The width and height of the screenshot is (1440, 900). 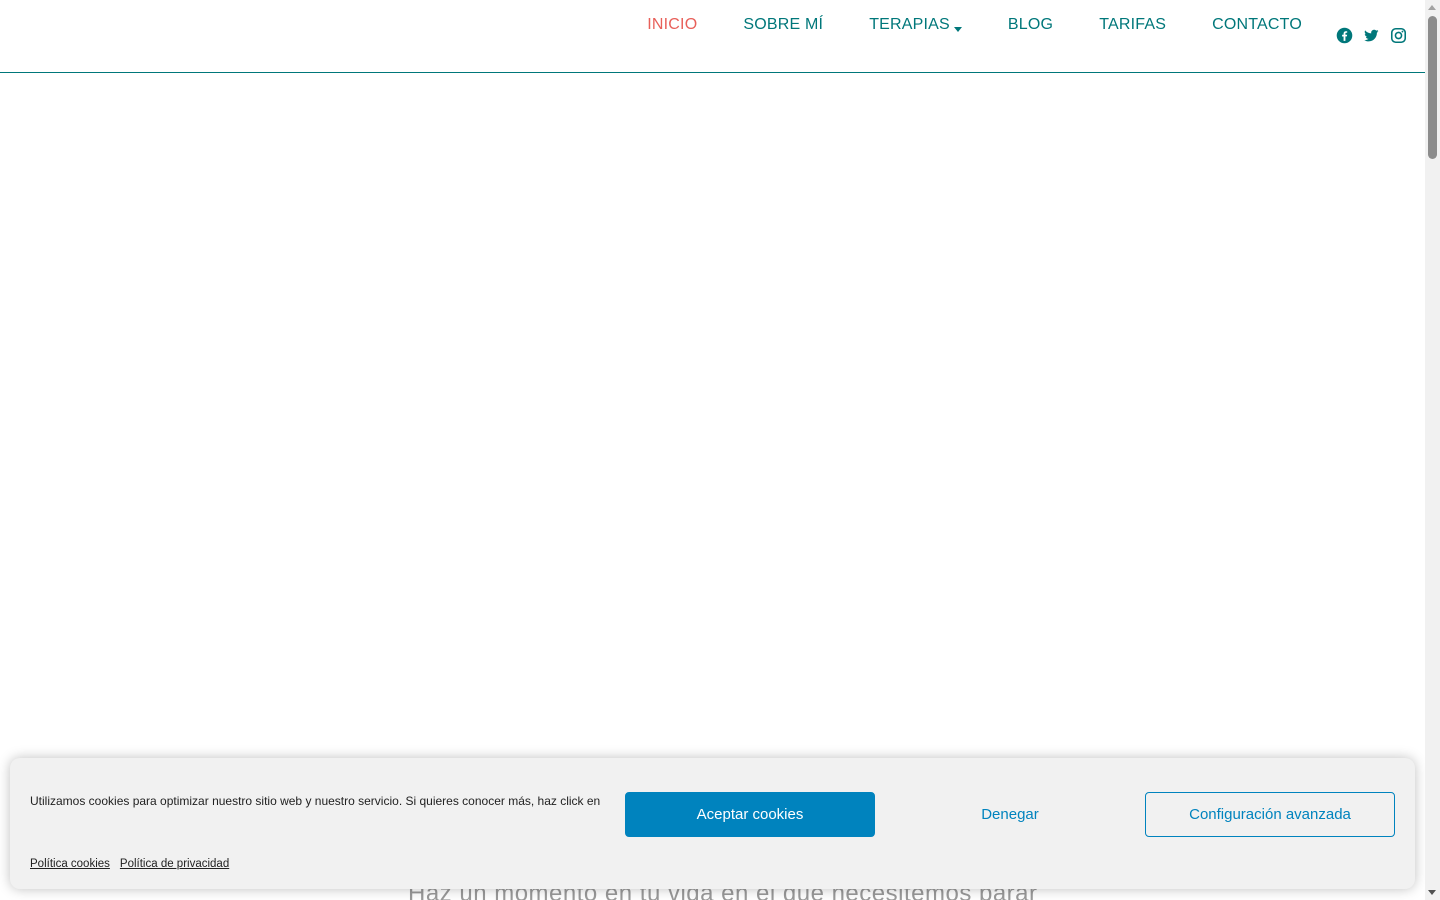 I want to click on nav-item-blog: BLOG, so click(x=1030, y=36).